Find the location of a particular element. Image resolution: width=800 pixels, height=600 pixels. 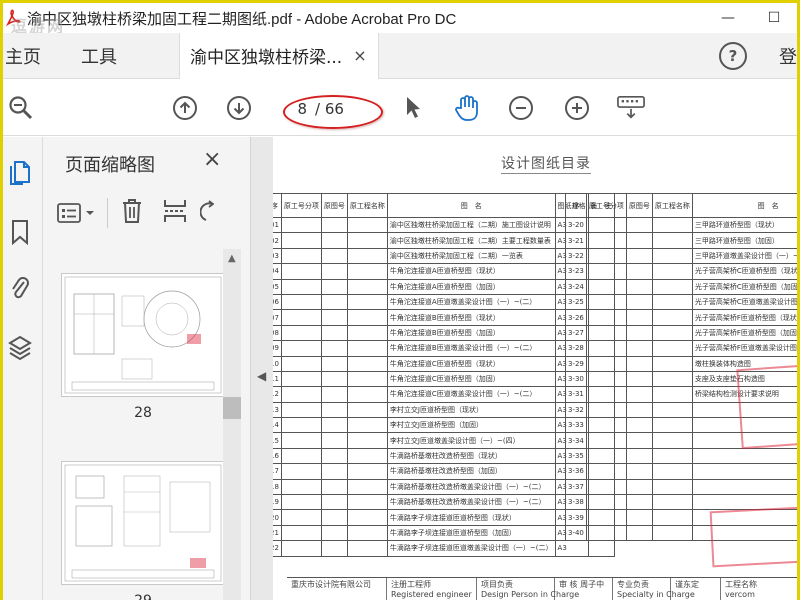

scrollbar-thumb is located at coordinates (232, 408).